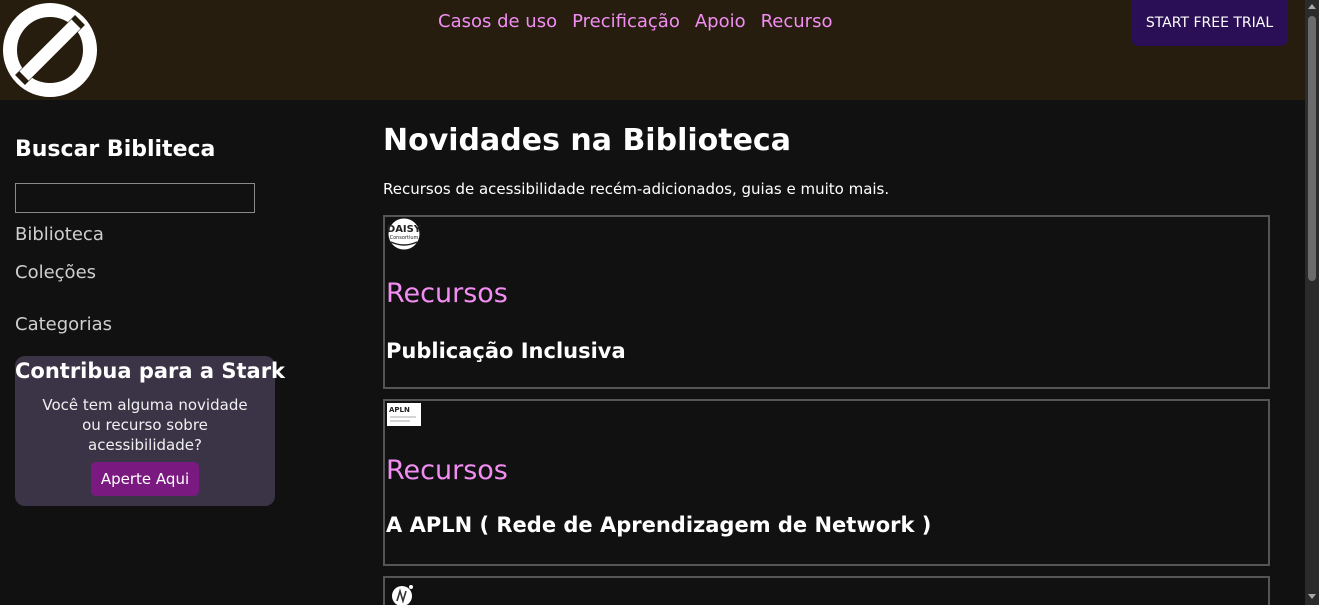 Image resolution: width=1319 pixels, height=605 pixels. What do you see at coordinates (399, 410) in the screenshot?
I see `svg-text: APLN` at bounding box center [399, 410].